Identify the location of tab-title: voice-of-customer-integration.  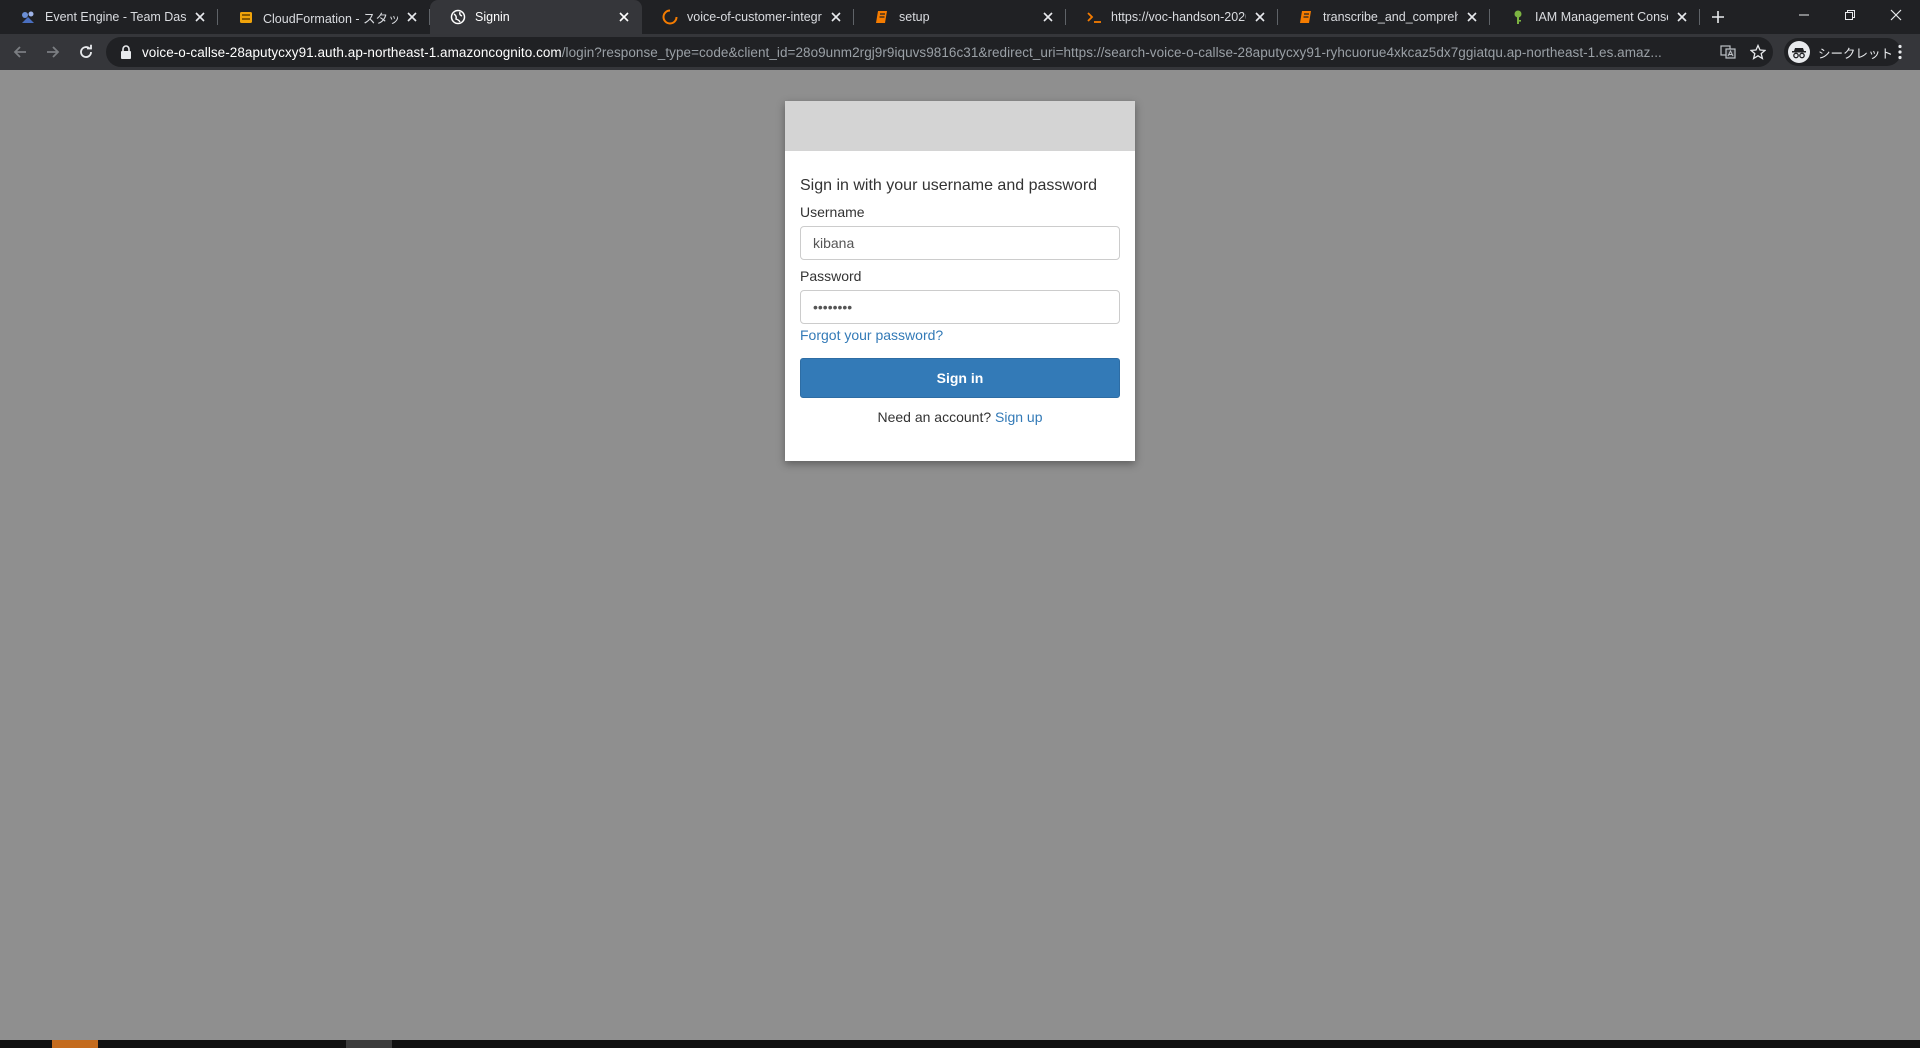
(754, 17).